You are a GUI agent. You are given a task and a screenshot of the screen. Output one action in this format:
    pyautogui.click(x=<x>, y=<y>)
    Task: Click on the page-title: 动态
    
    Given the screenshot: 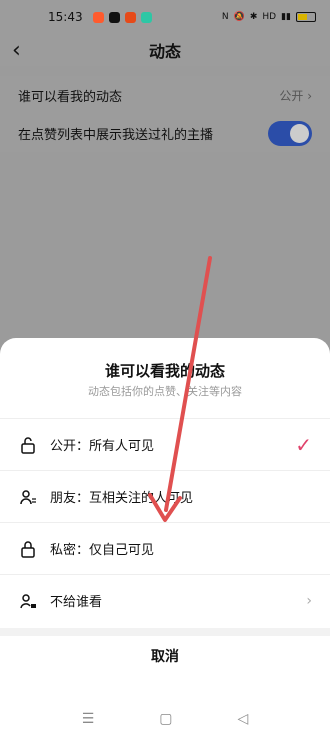 What is the action you would take?
    pyautogui.click(x=164, y=51)
    